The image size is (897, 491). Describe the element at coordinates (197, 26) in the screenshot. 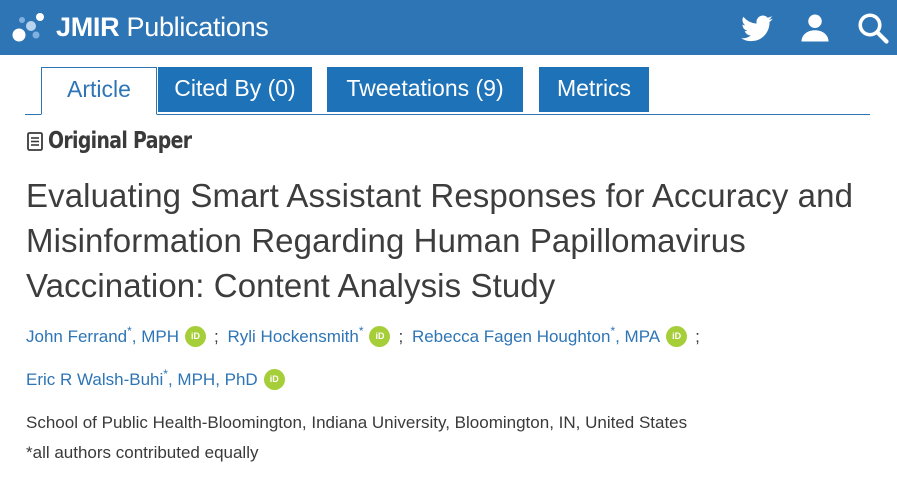

I see `brand-light: Publications` at that location.